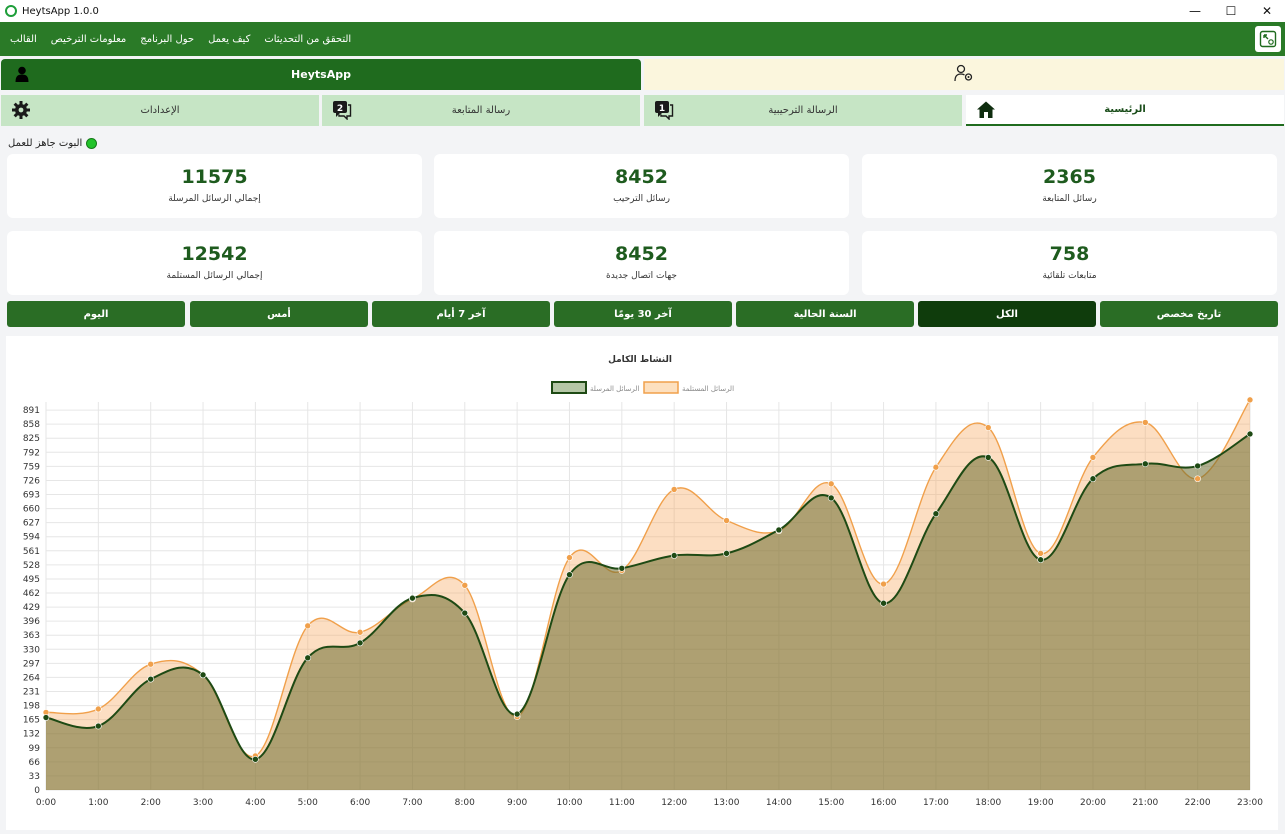 This screenshot has height=834, width=1285. I want to click on x-tick-label: 4:00, so click(255, 803).